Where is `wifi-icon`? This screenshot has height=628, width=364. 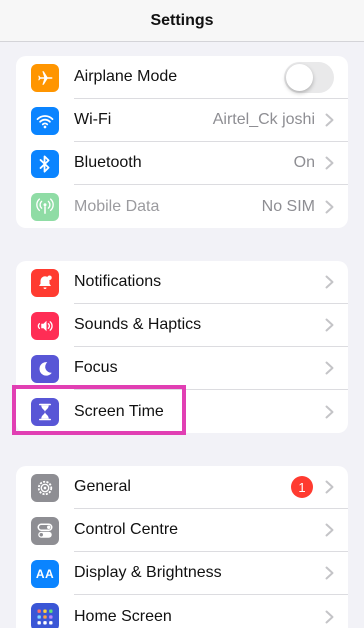
wifi-icon is located at coordinates (45, 120).